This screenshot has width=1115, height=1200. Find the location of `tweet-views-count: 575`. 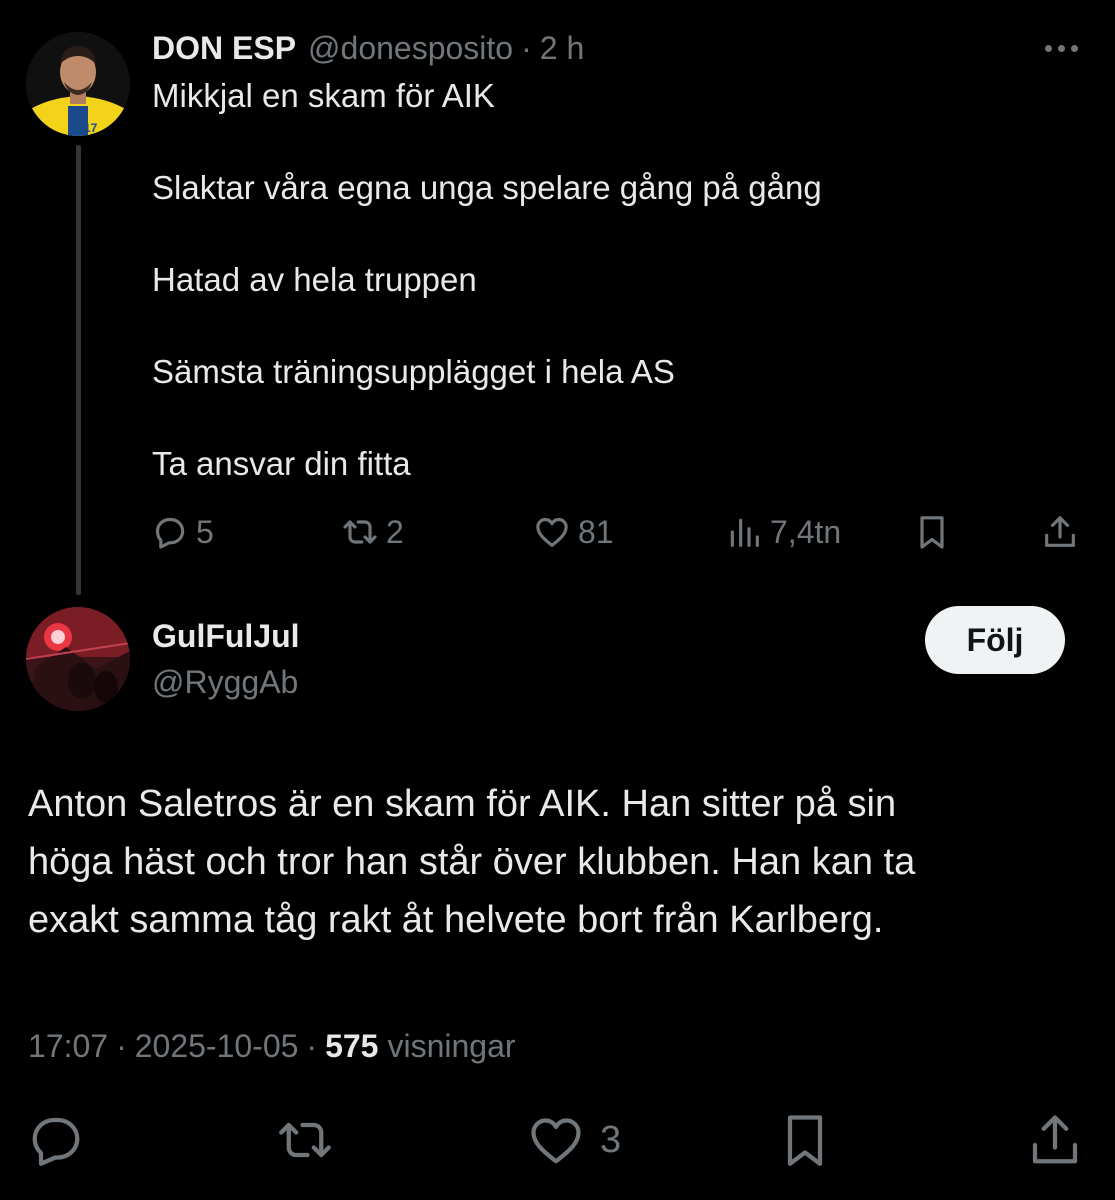

tweet-views-count: 575 is located at coordinates (352, 1045).